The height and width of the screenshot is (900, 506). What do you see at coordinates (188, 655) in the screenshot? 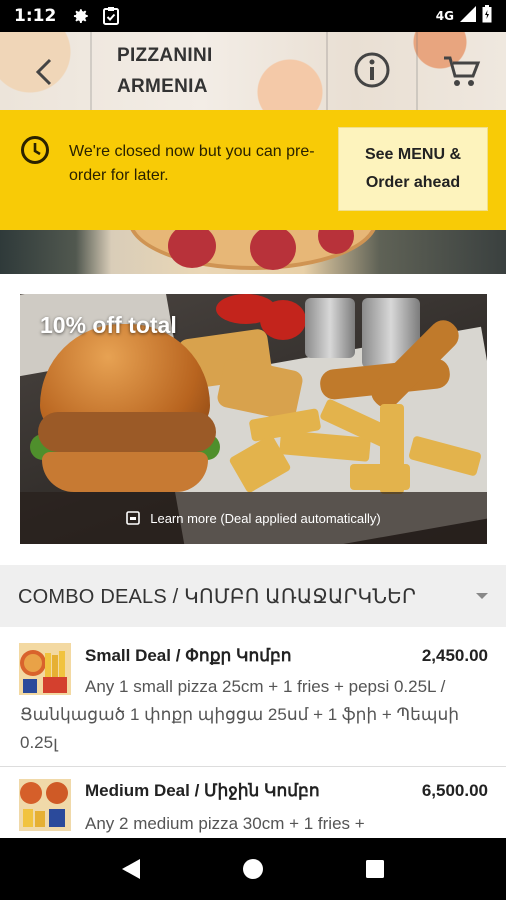
I see `item-name: Small Deal / Փոքր Կոմբո` at bounding box center [188, 655].